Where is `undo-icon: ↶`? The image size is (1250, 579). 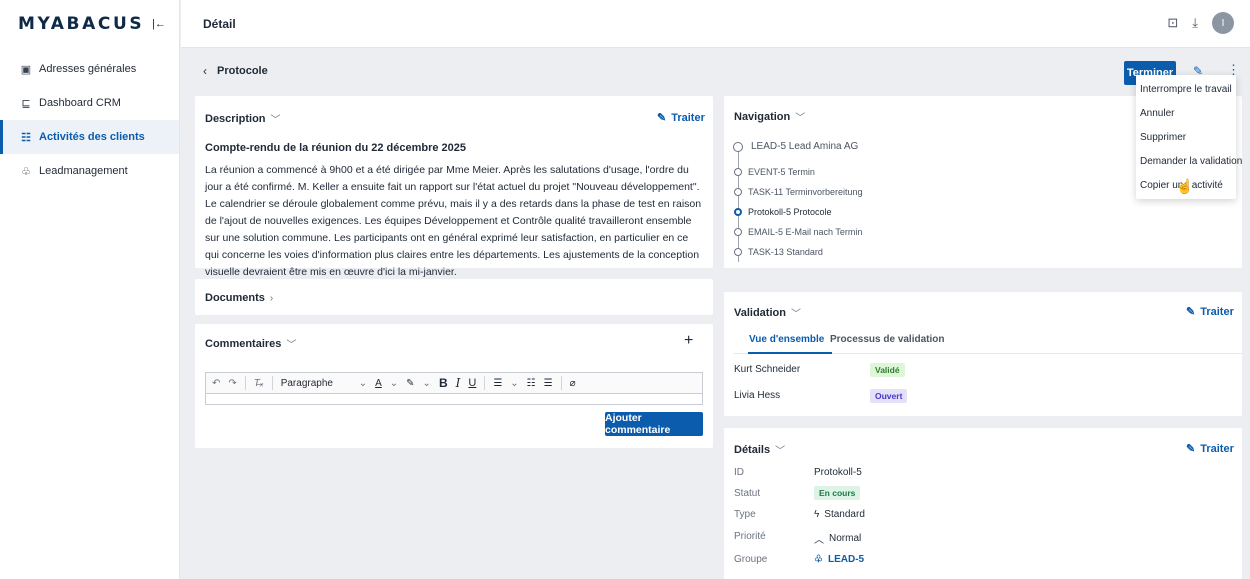 undo-icon: ↶ is located at coordinates (216, 383).